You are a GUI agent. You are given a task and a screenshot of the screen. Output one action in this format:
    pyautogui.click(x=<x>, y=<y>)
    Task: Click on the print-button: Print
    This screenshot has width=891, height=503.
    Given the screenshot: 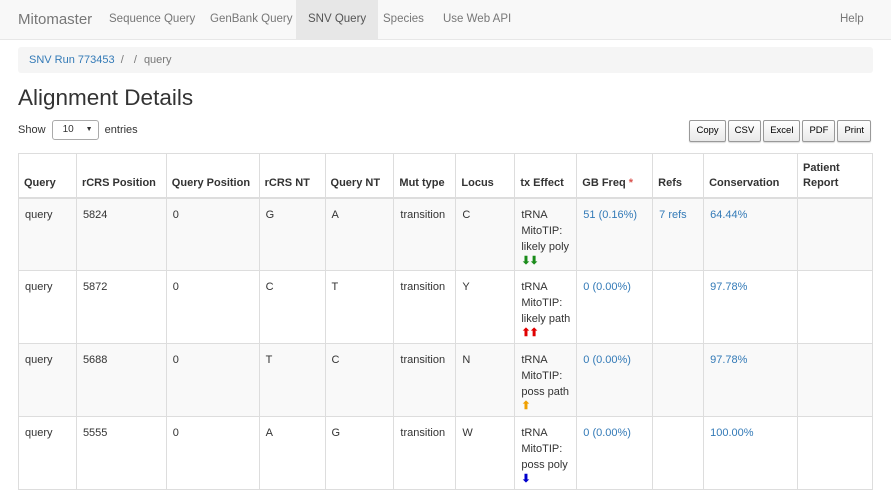 What is the action you would take?
    pyautogui.click(x=854, y=131)
    